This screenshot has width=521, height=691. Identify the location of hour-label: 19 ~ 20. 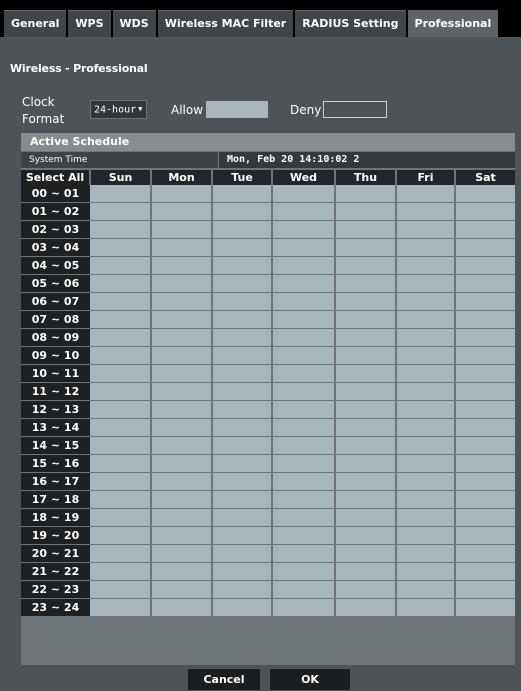
(55, 535).